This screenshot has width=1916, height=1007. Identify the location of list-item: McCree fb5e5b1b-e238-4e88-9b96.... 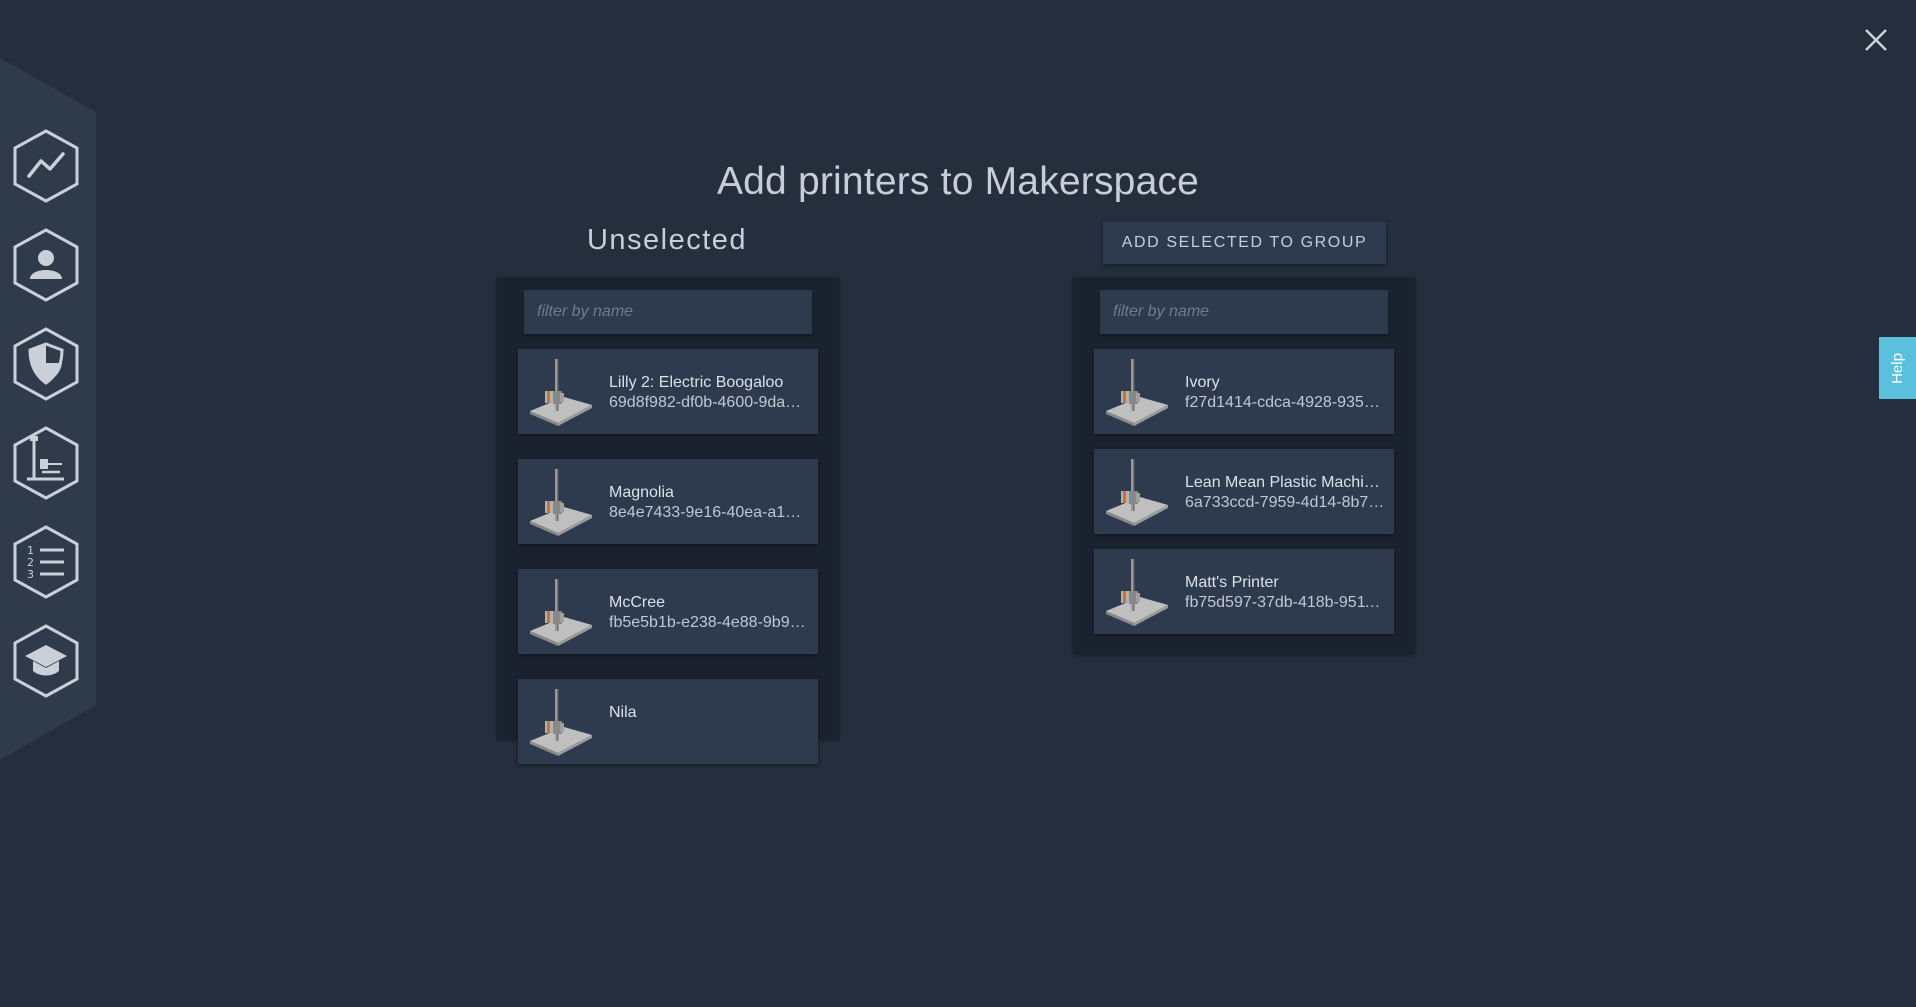
(668, 611).